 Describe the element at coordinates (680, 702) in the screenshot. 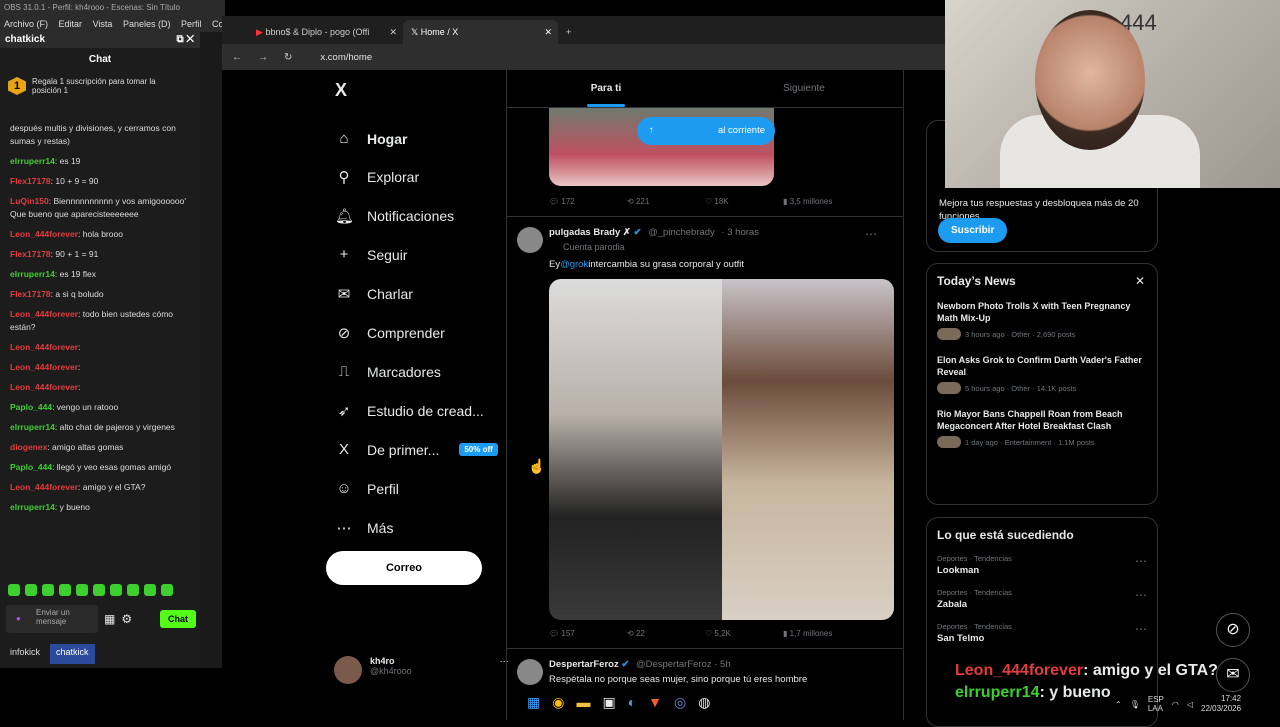

I see `discord-icon: ◎` at that location.